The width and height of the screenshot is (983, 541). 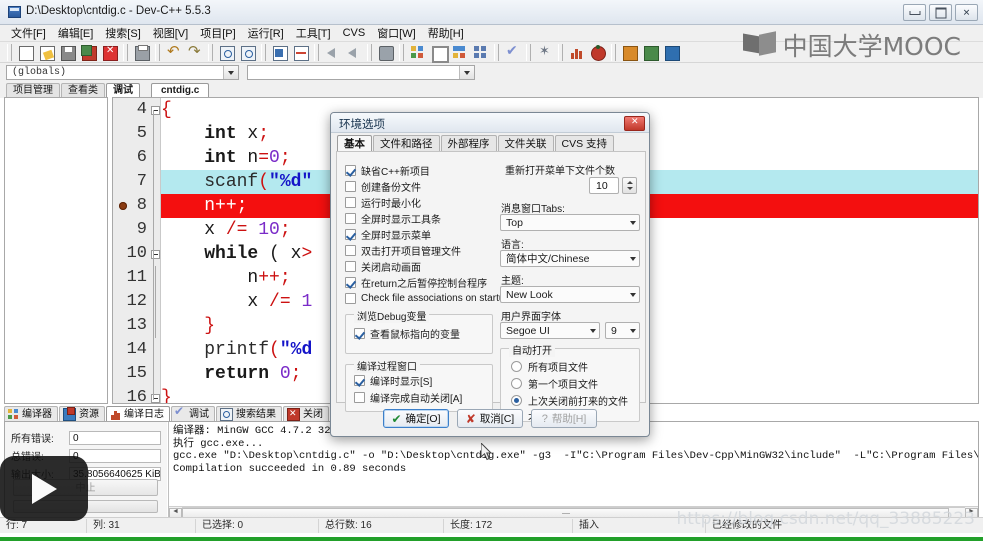 I want to click on btab-search-results: 搜索结果, so click(x=249, y=414).